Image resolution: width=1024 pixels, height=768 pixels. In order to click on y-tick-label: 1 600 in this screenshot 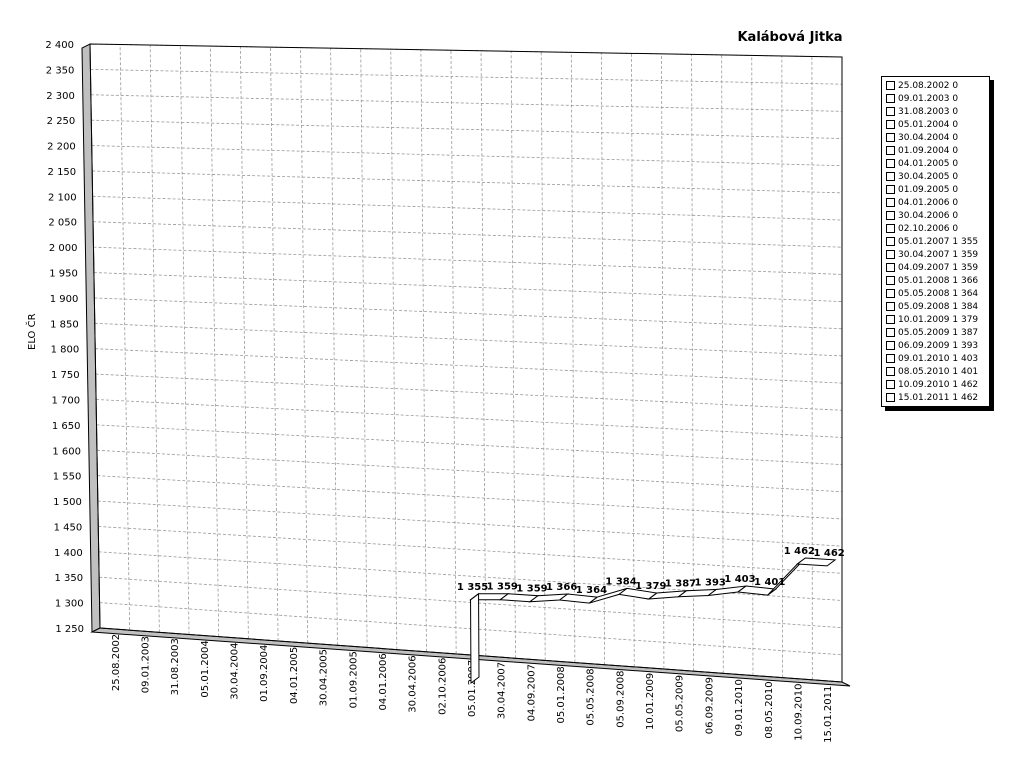, I will do `click(66, 451)`.